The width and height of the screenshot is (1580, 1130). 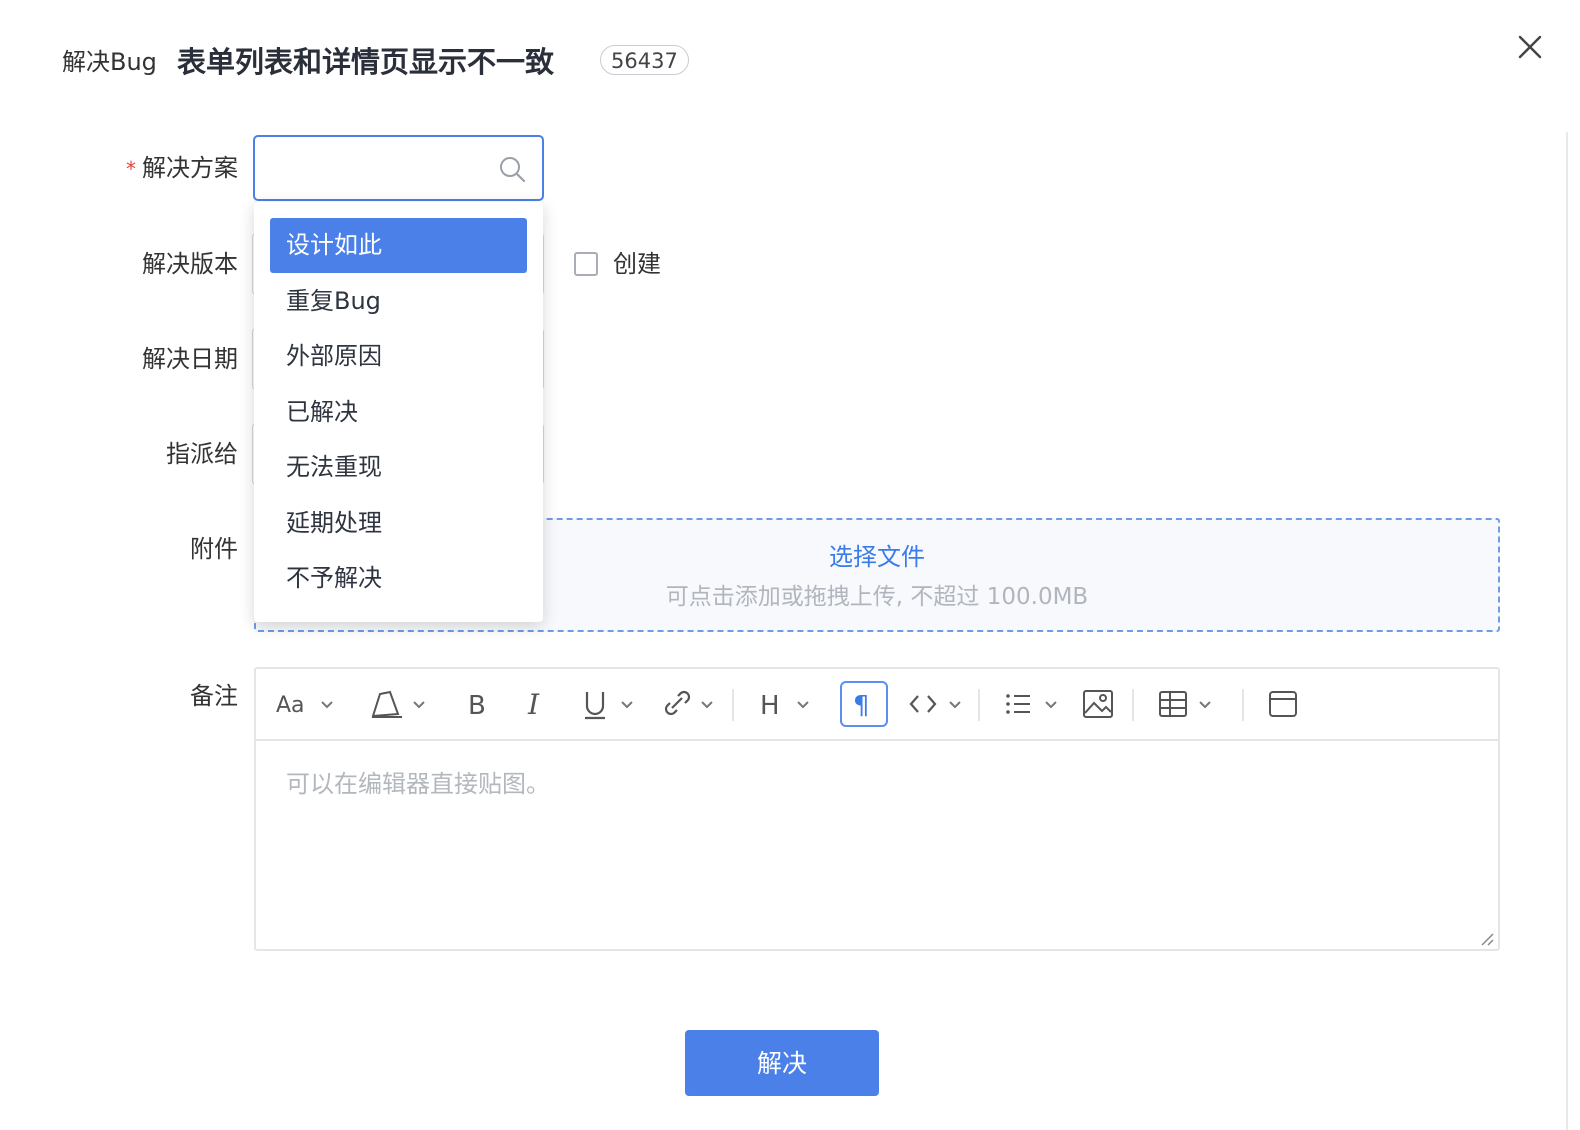 I want to click on bug-id-badge: 56437, so click(x=644, y=60).